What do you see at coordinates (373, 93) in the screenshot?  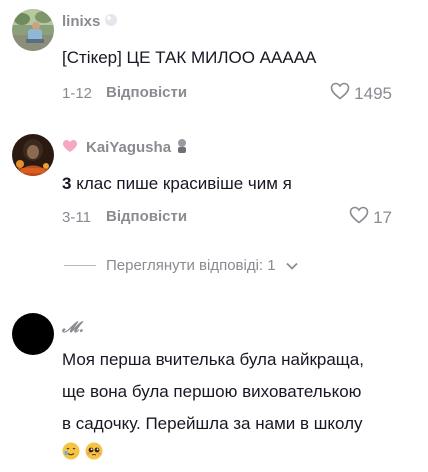 I see `like-count: 1495` at bounding box center [373, 93].